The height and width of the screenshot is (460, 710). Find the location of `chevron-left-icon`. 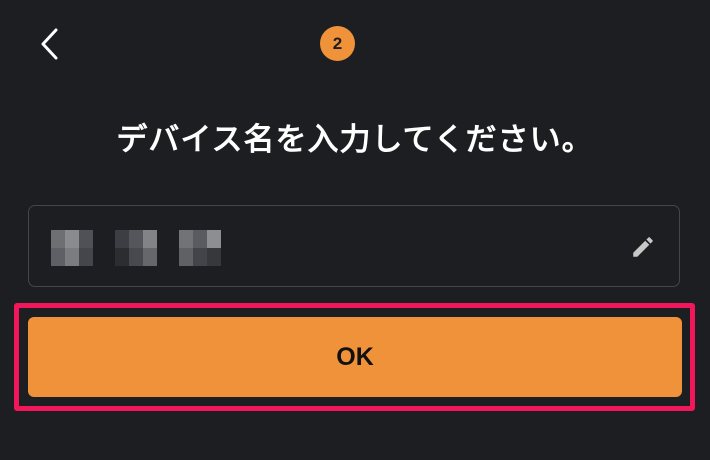

chevron-left-icon is located at coordinates (49, 44).